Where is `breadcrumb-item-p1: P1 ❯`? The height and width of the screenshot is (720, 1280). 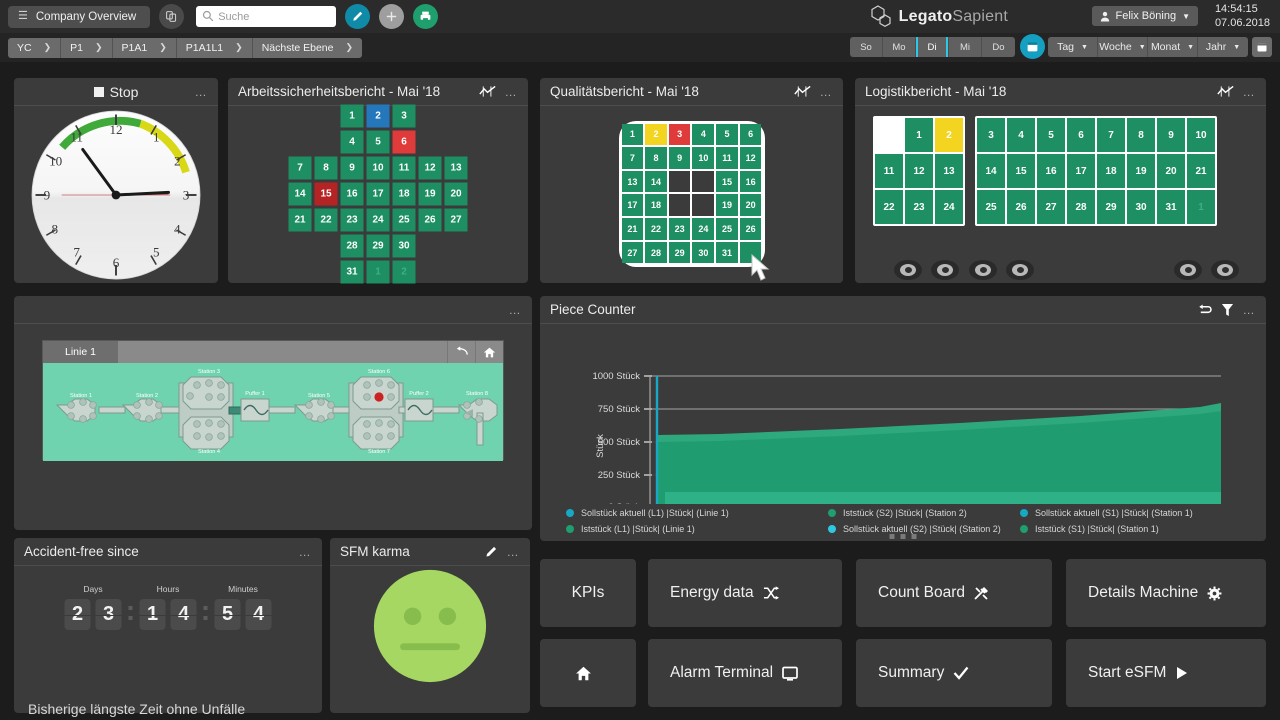 breadcrumb-item-p1: P1 ❯ is located at coordinates (87, 47).